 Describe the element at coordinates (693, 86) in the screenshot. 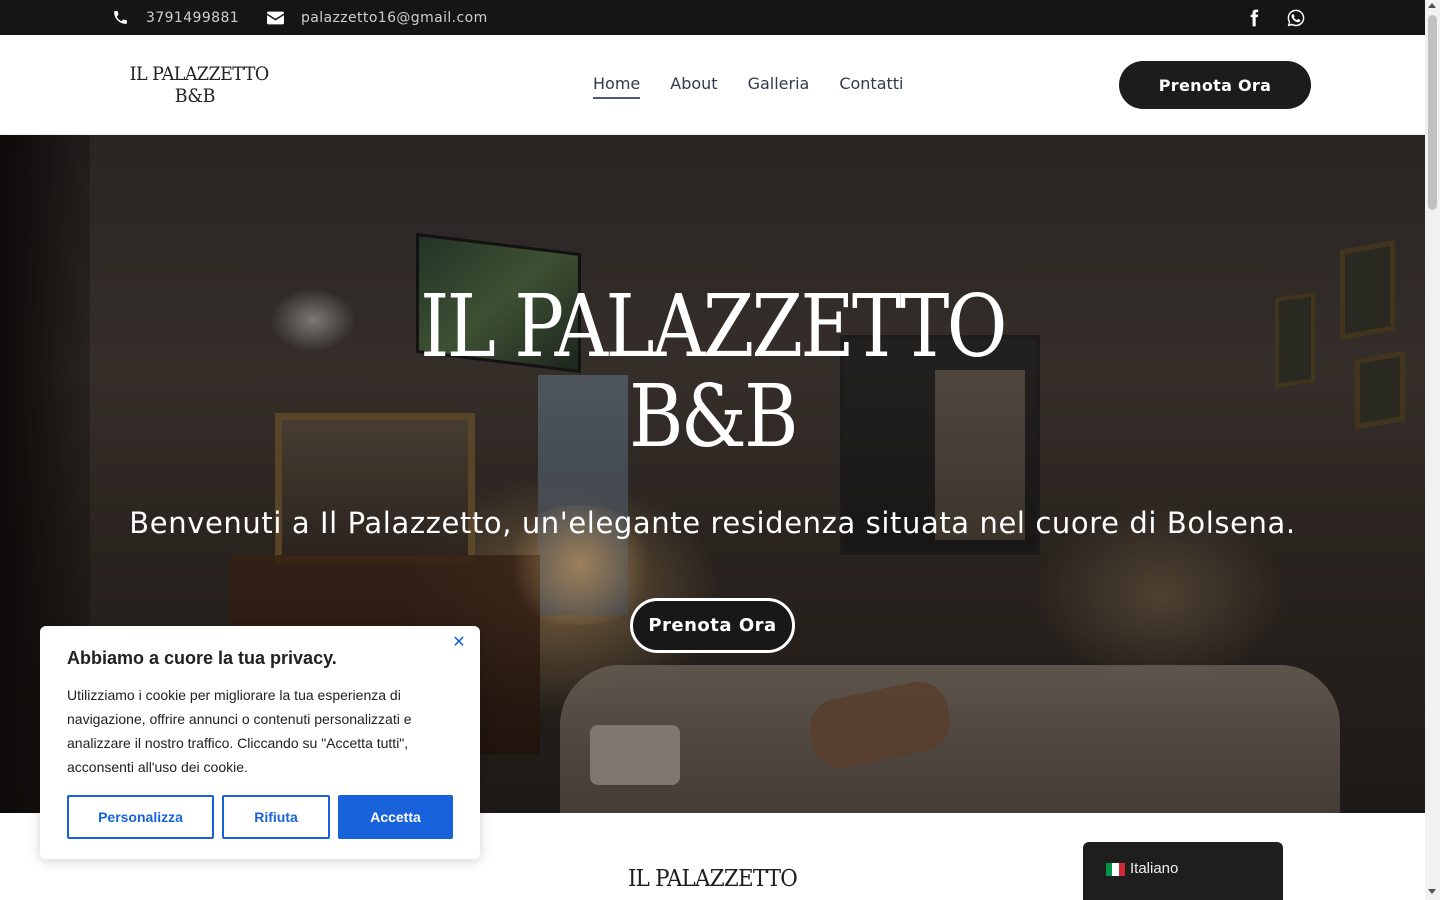

I see `nav-about: About` at that location.